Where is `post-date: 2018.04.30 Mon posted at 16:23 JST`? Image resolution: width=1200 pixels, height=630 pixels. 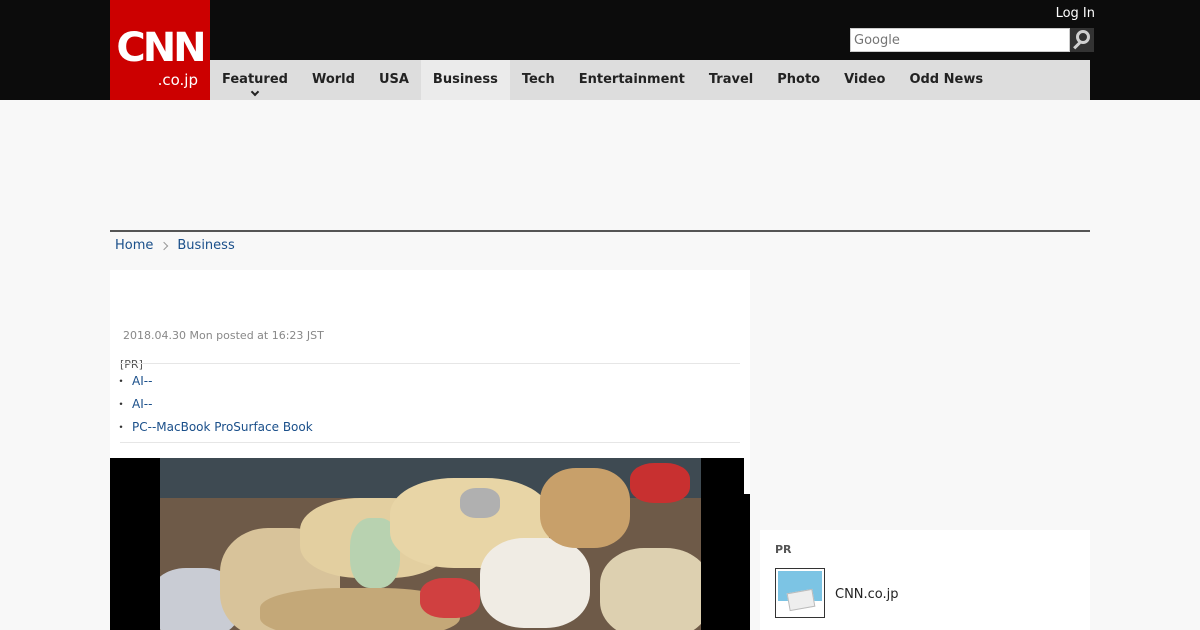
post-date: 2018.04.30 Mon posted at 16:23 JST is located at coordinates (223, 335).